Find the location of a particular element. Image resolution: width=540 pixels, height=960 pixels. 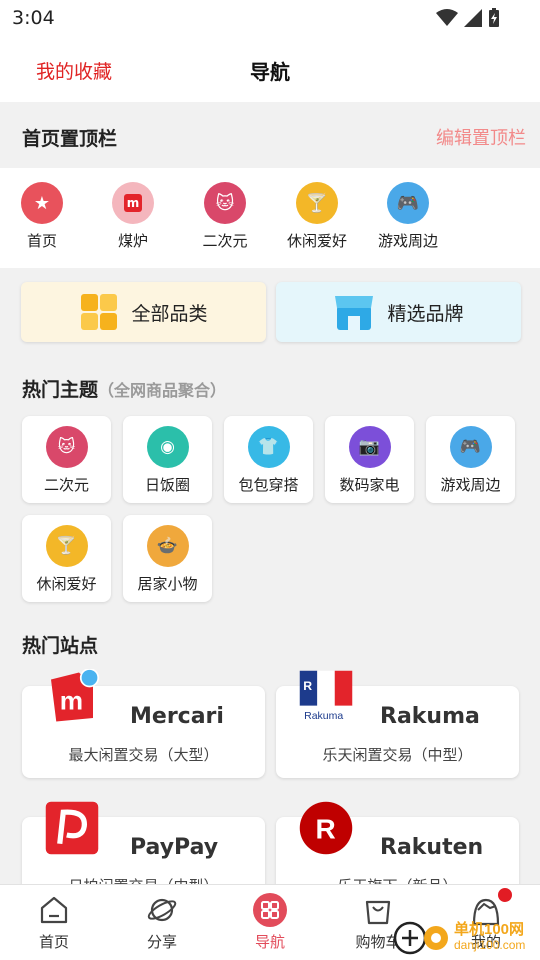

site-name: PayPay is located at coordinates (174, 847).